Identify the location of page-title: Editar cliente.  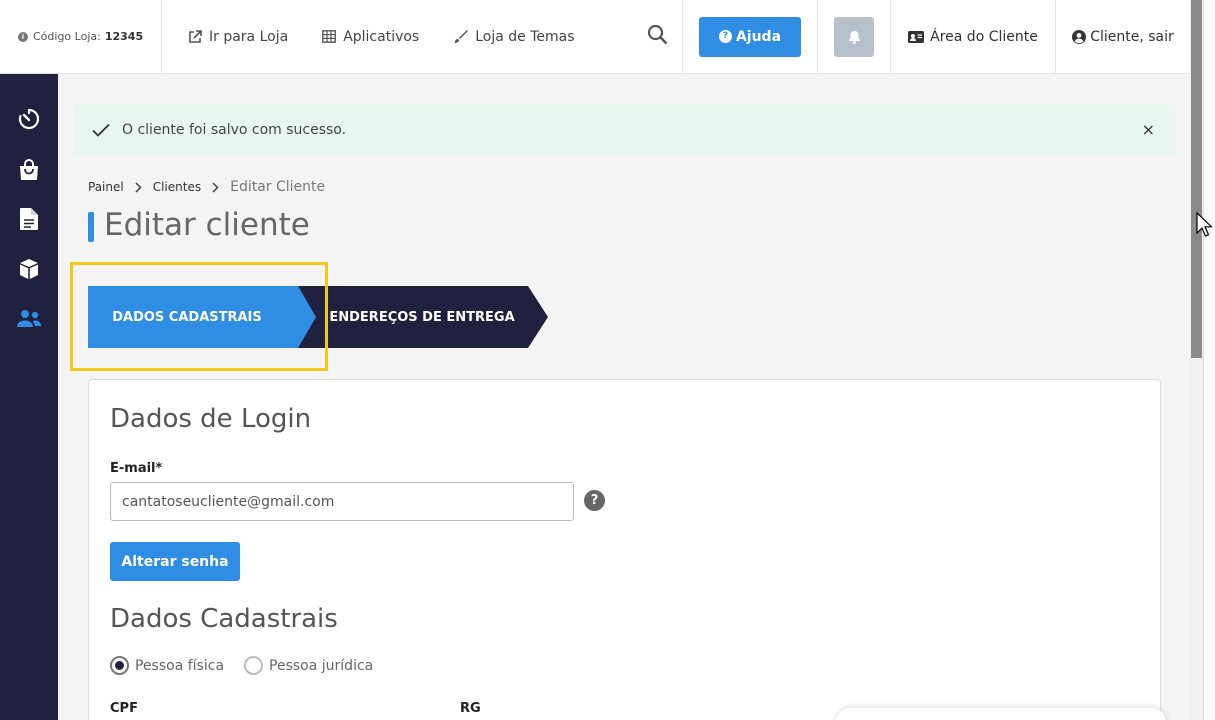
(207, 225).